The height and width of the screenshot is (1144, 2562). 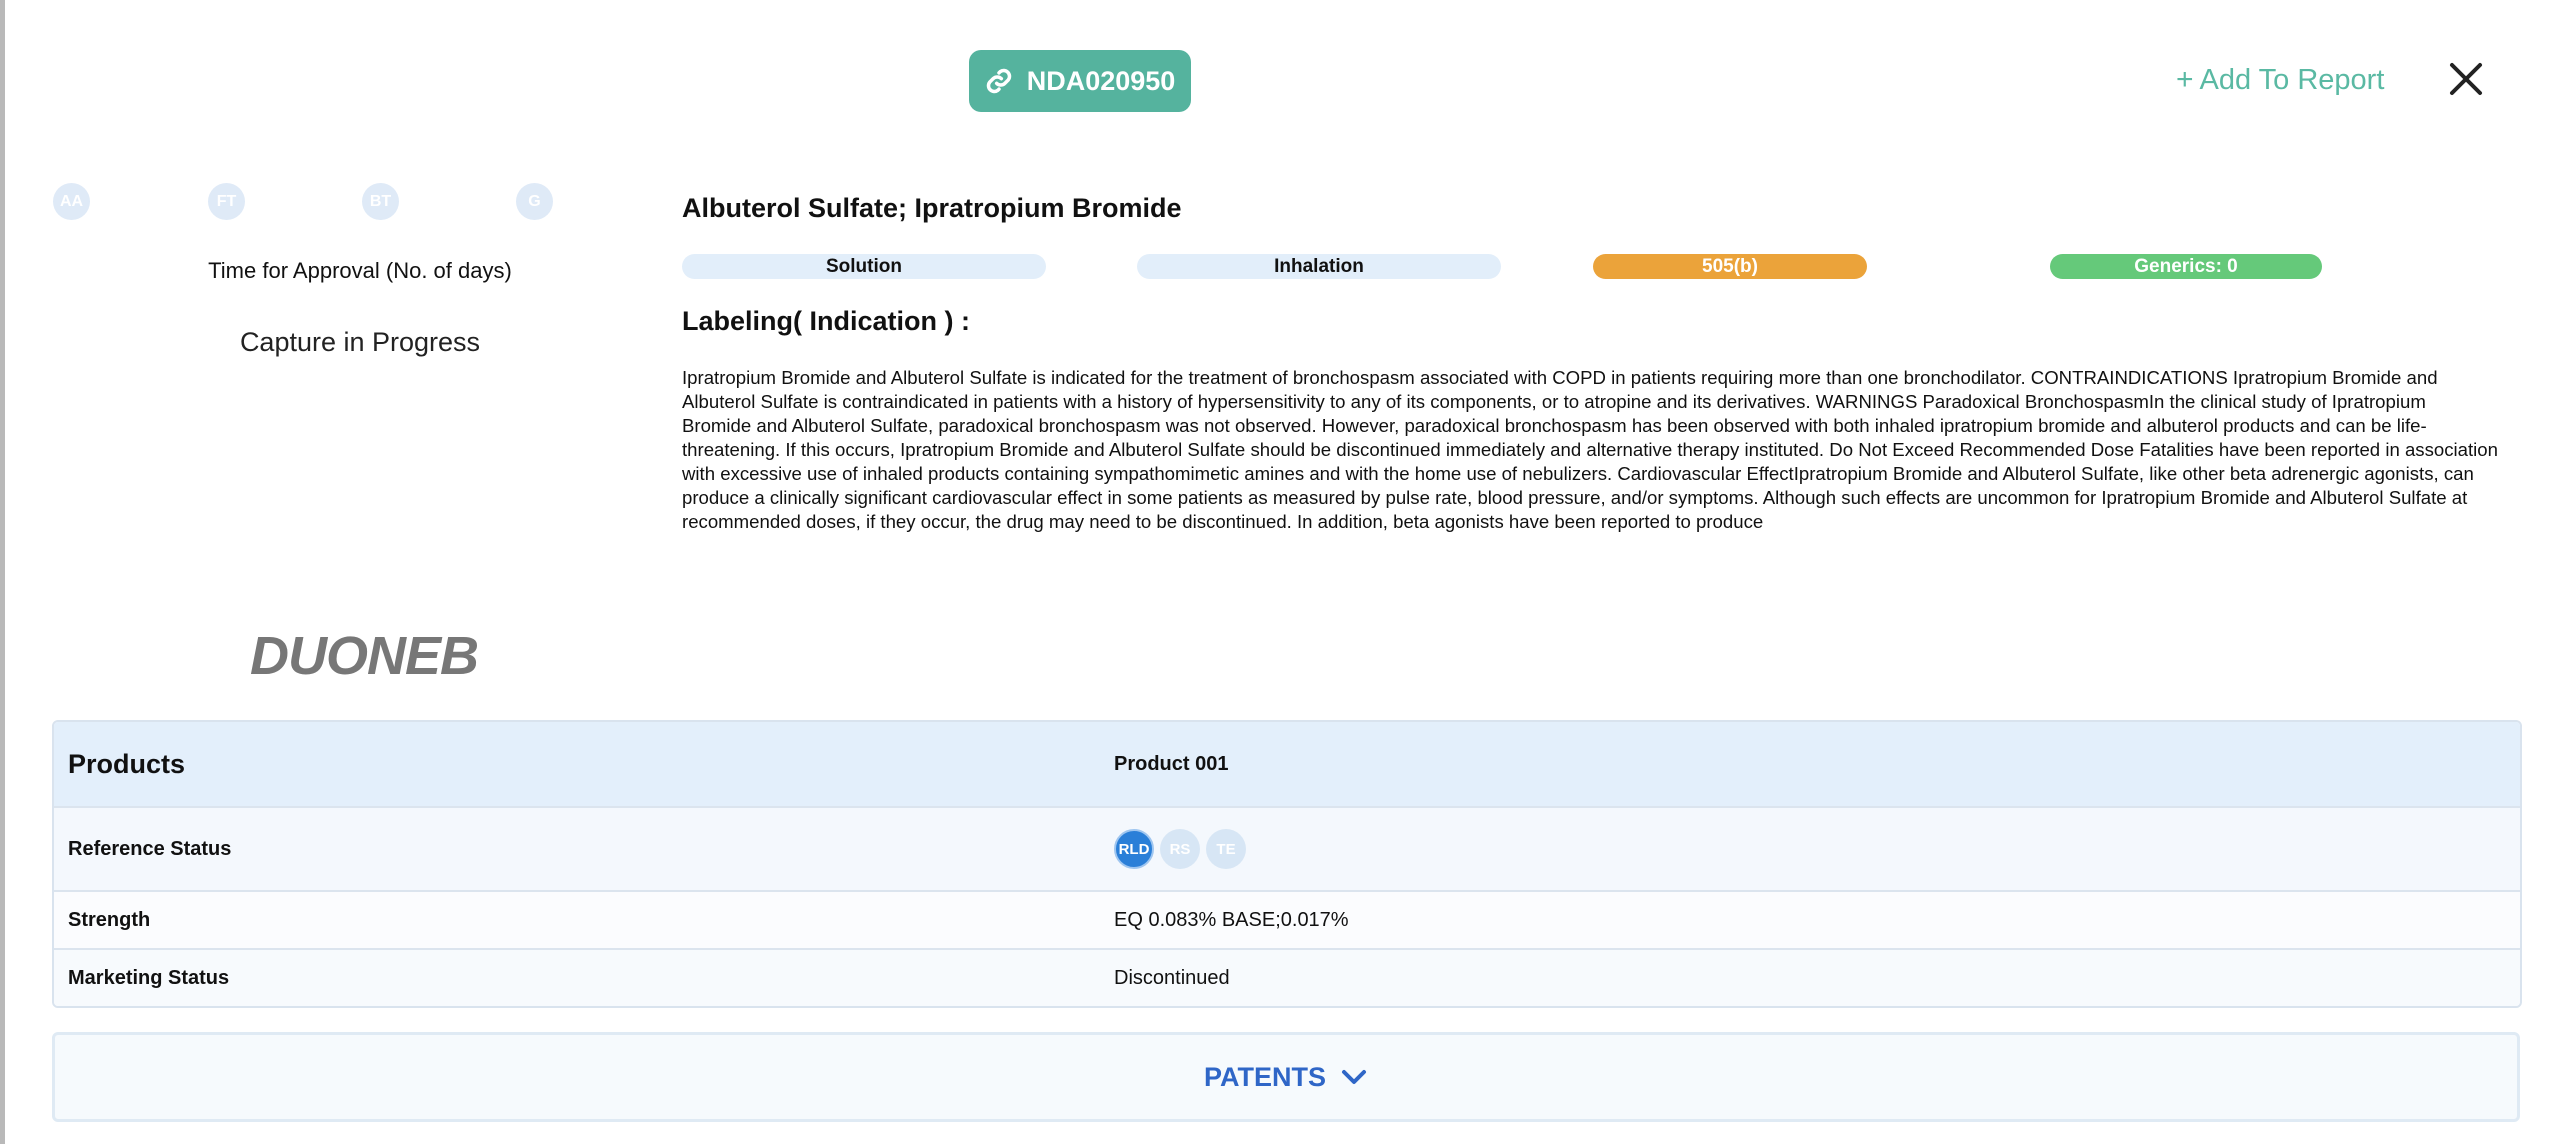 I want to click on reviewer-avatar: FT, so click(x=226, y=201).